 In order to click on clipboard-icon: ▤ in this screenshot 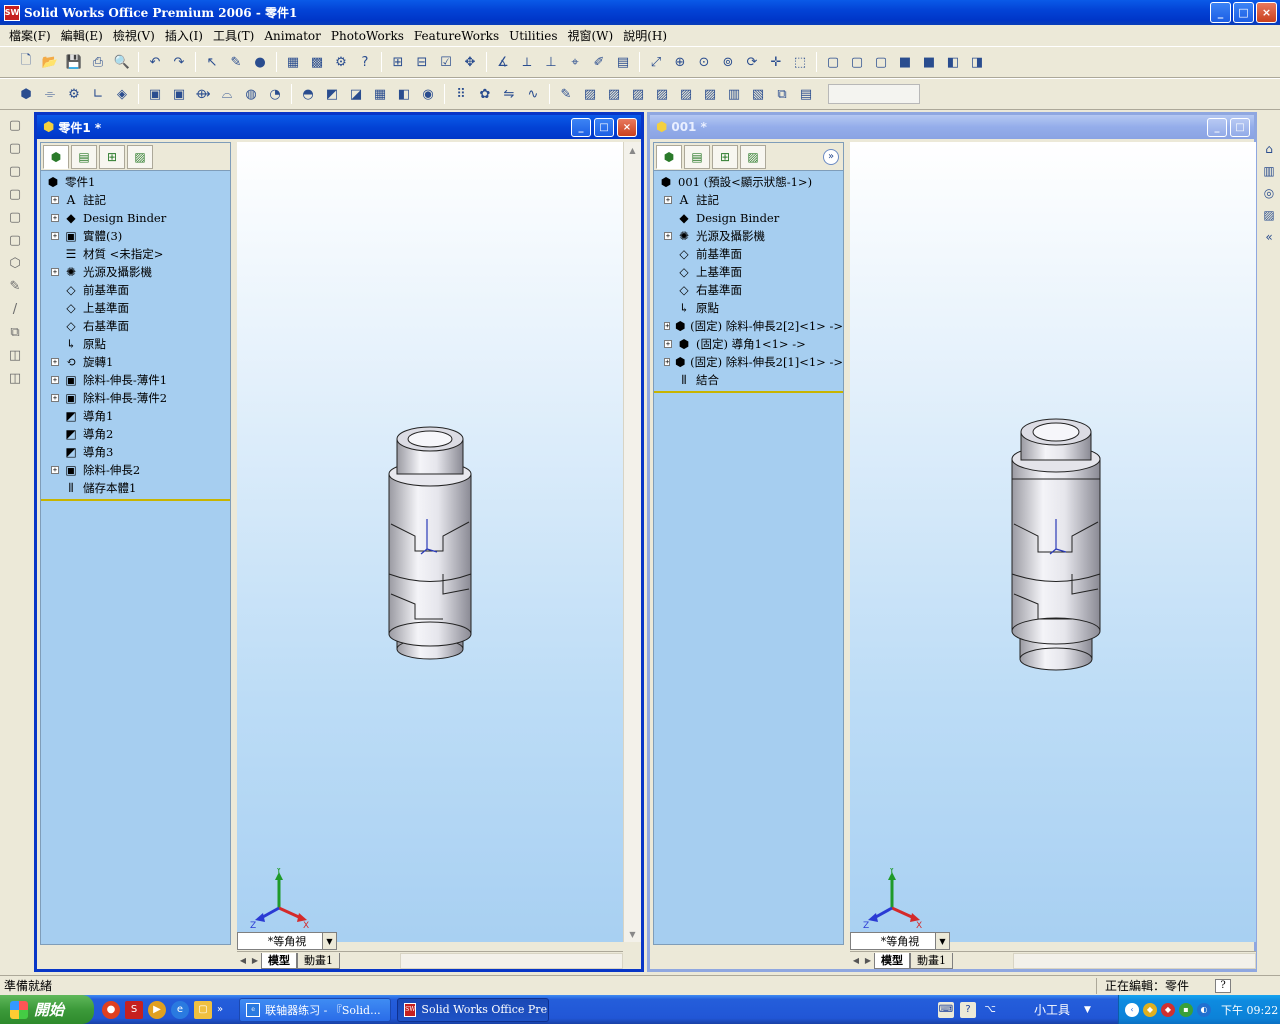, I will do `click(623, 62)`.